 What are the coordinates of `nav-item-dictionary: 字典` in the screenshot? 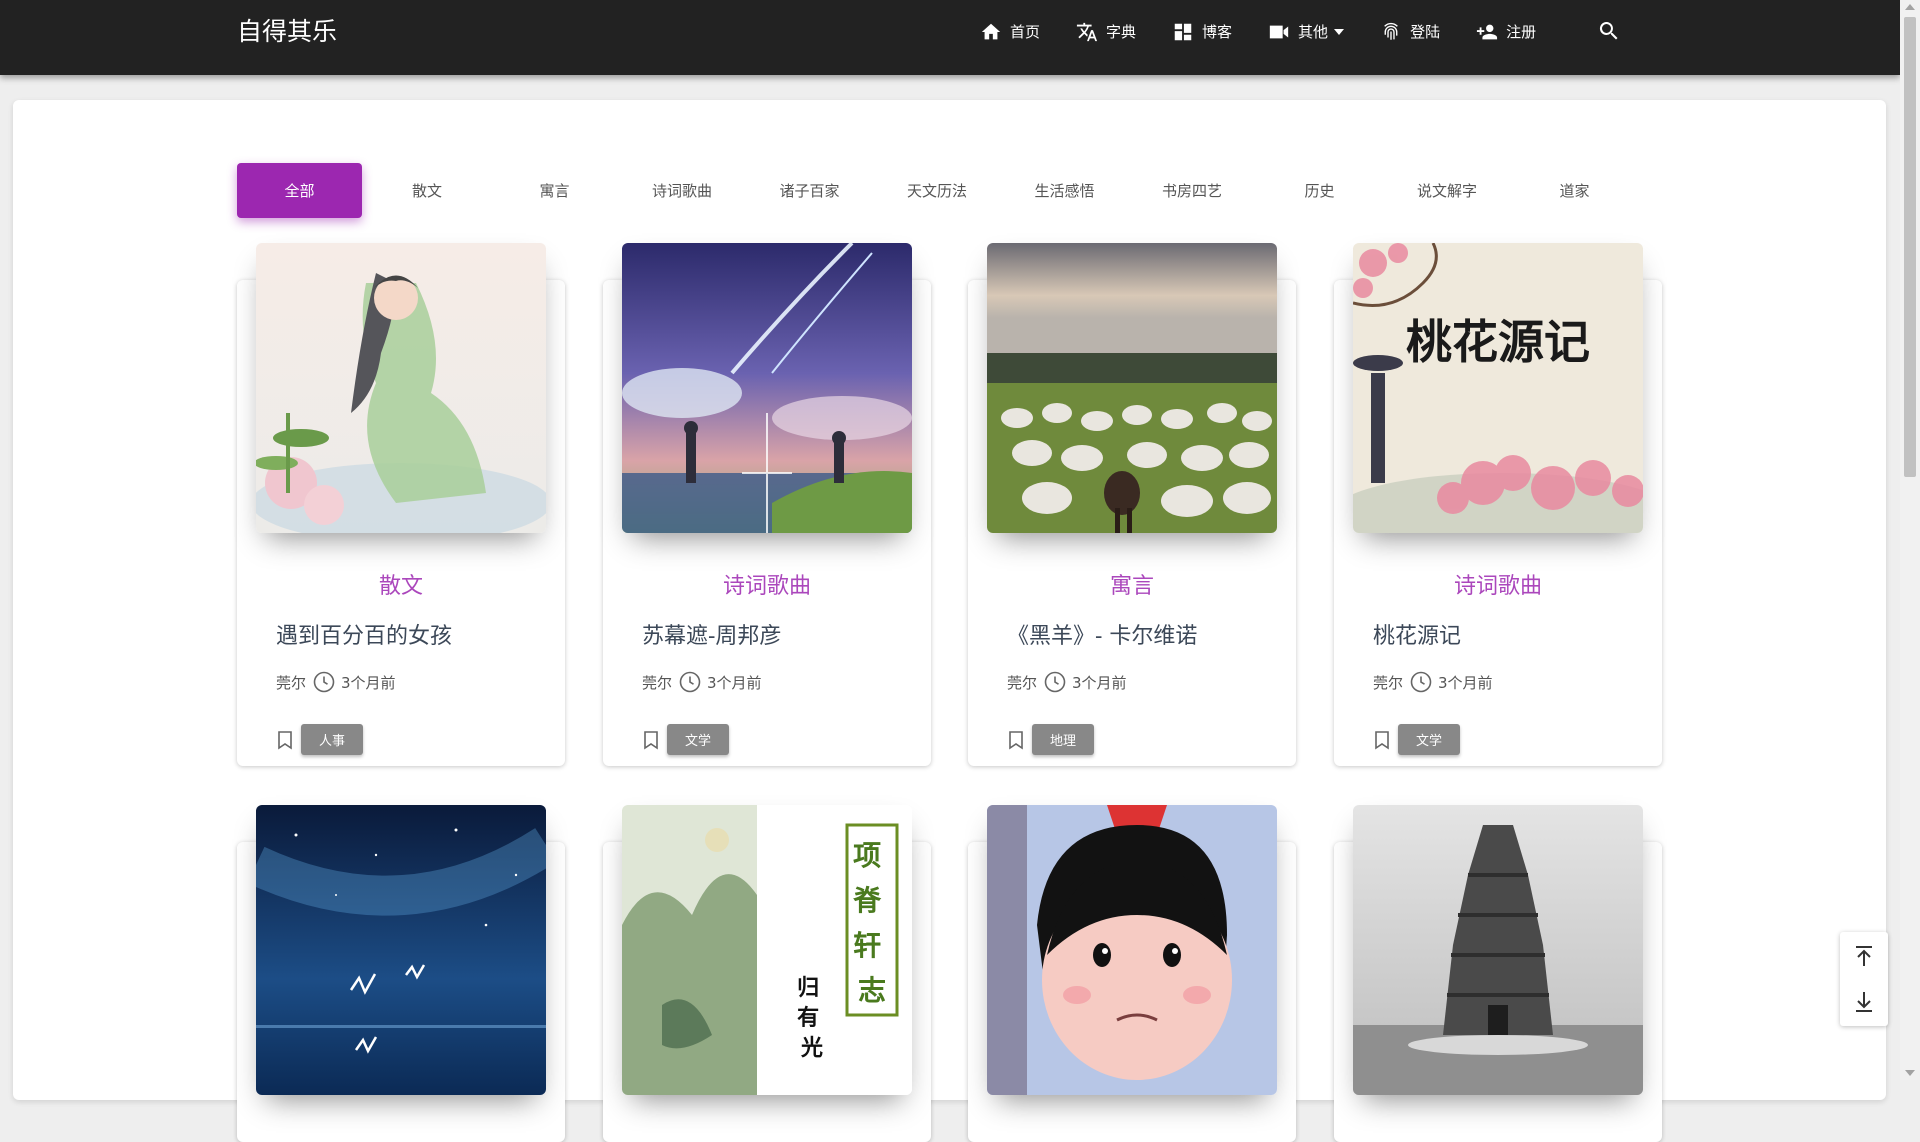 It's located at (1106, 32).